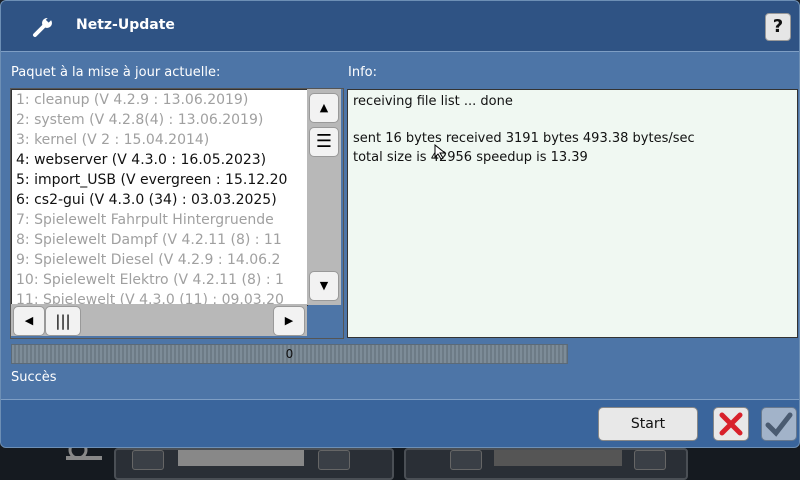 This screenshot has height=480, width=800. I want to click on list-item: 8: Spielewelt Dampf (V 4.2.11 (8) : 11, so click(159, 240).